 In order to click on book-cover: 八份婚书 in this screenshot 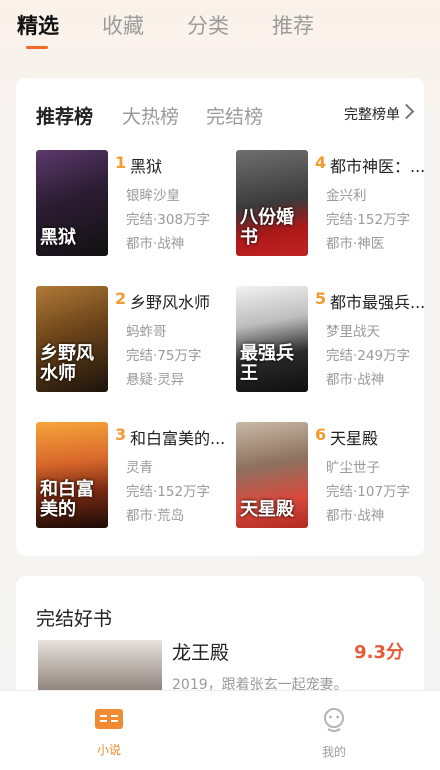, I will do `click(272, 203)`.